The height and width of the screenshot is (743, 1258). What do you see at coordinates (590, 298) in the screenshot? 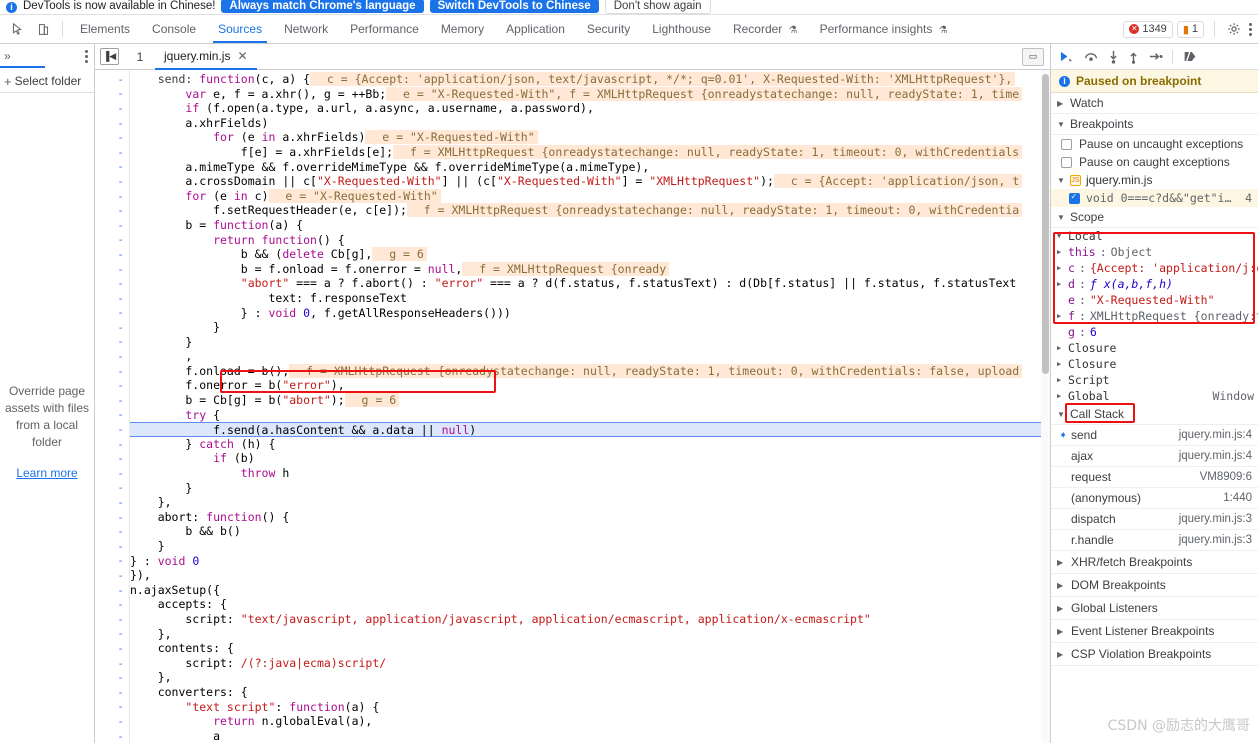
I see `code-line: text: f.responseText` at bounding box center [590, 298].